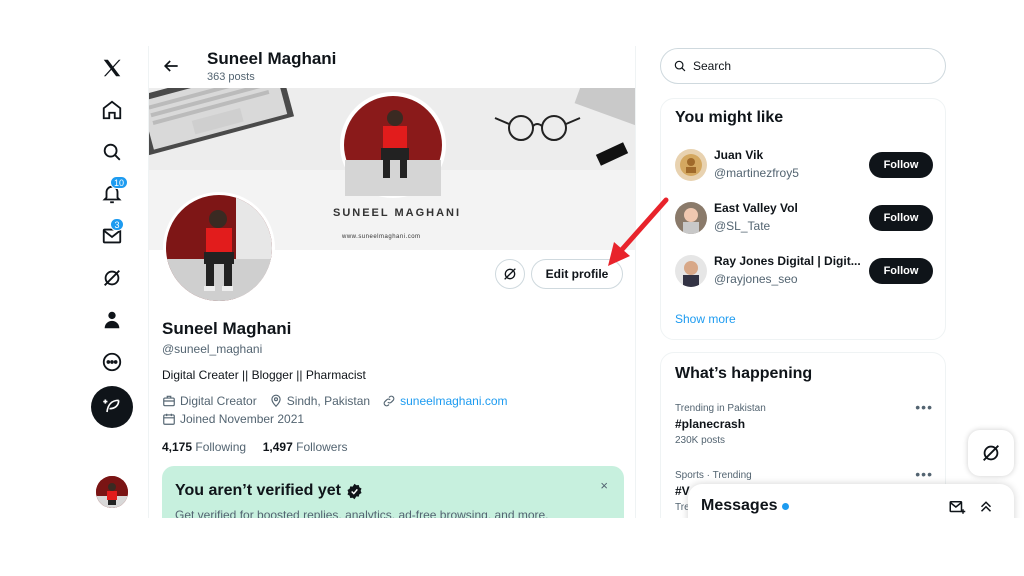 This screenshot has width=1024, height=576. Describe the element at coordinates (171, 66) in the screenshot. I see `back-arrow-icon` at that location.